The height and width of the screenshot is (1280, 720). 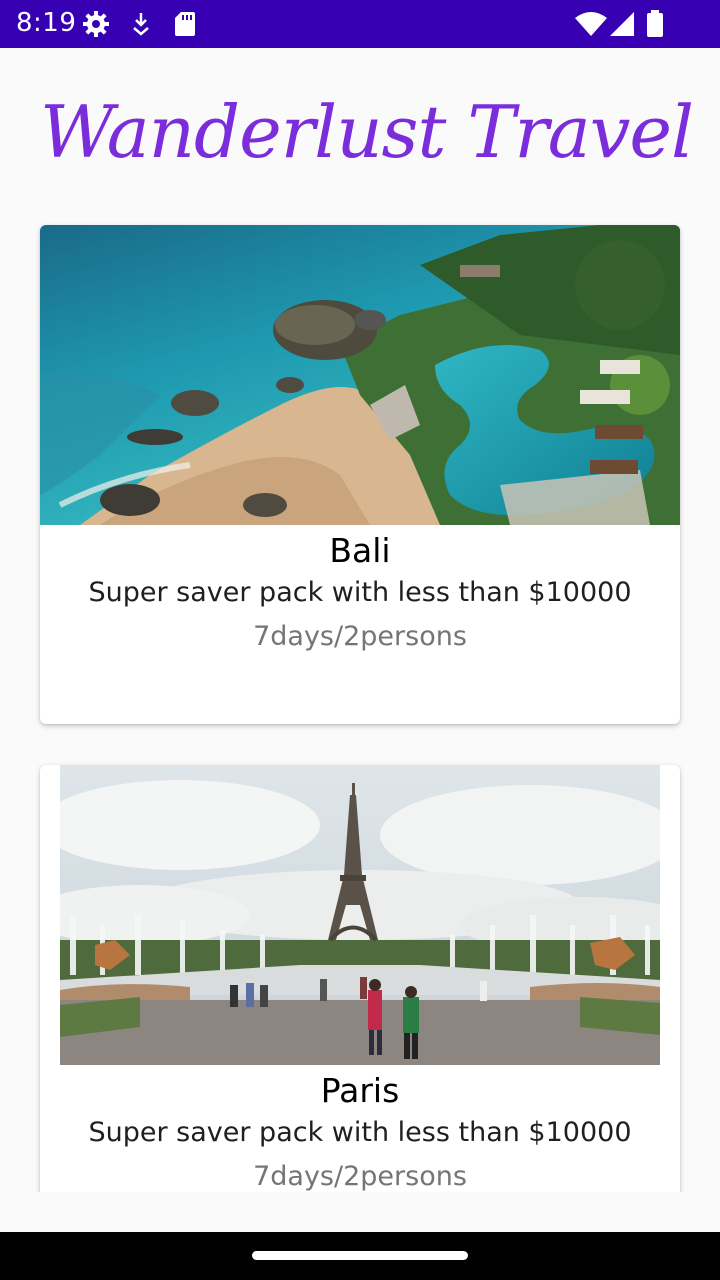 What do you see at coordinates (185, 26) in the screenshot?
I see `sd-card-icon` at bounding box center [185, 26].